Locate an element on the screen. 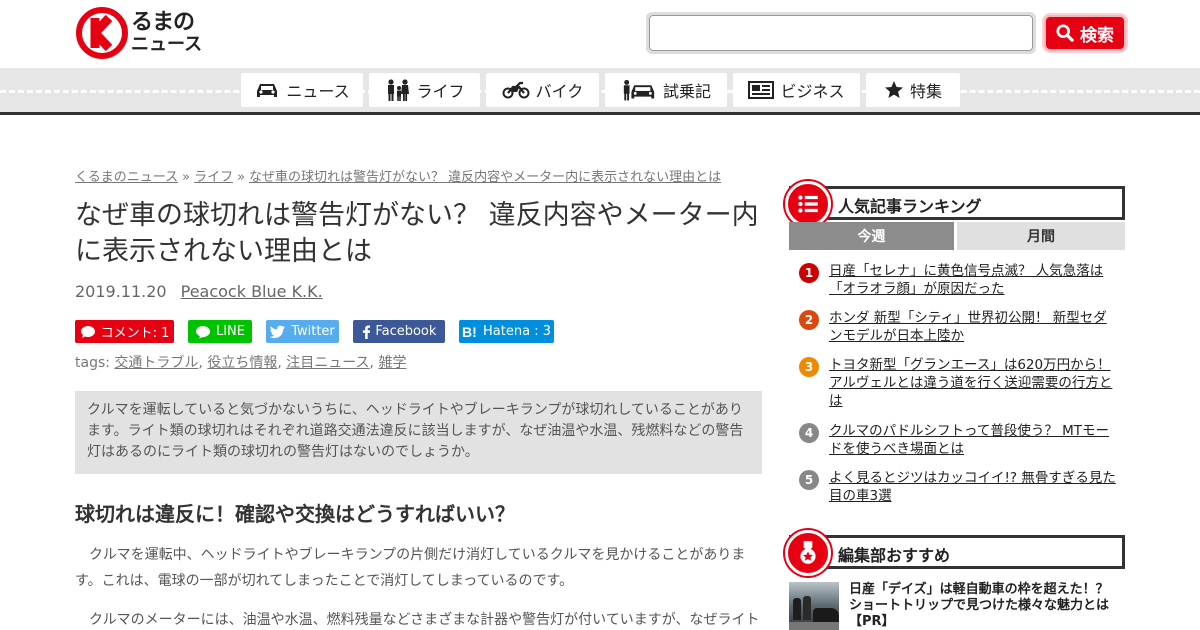 The image size is (1200, 630). family-icon is located at coordinates (399, 90).